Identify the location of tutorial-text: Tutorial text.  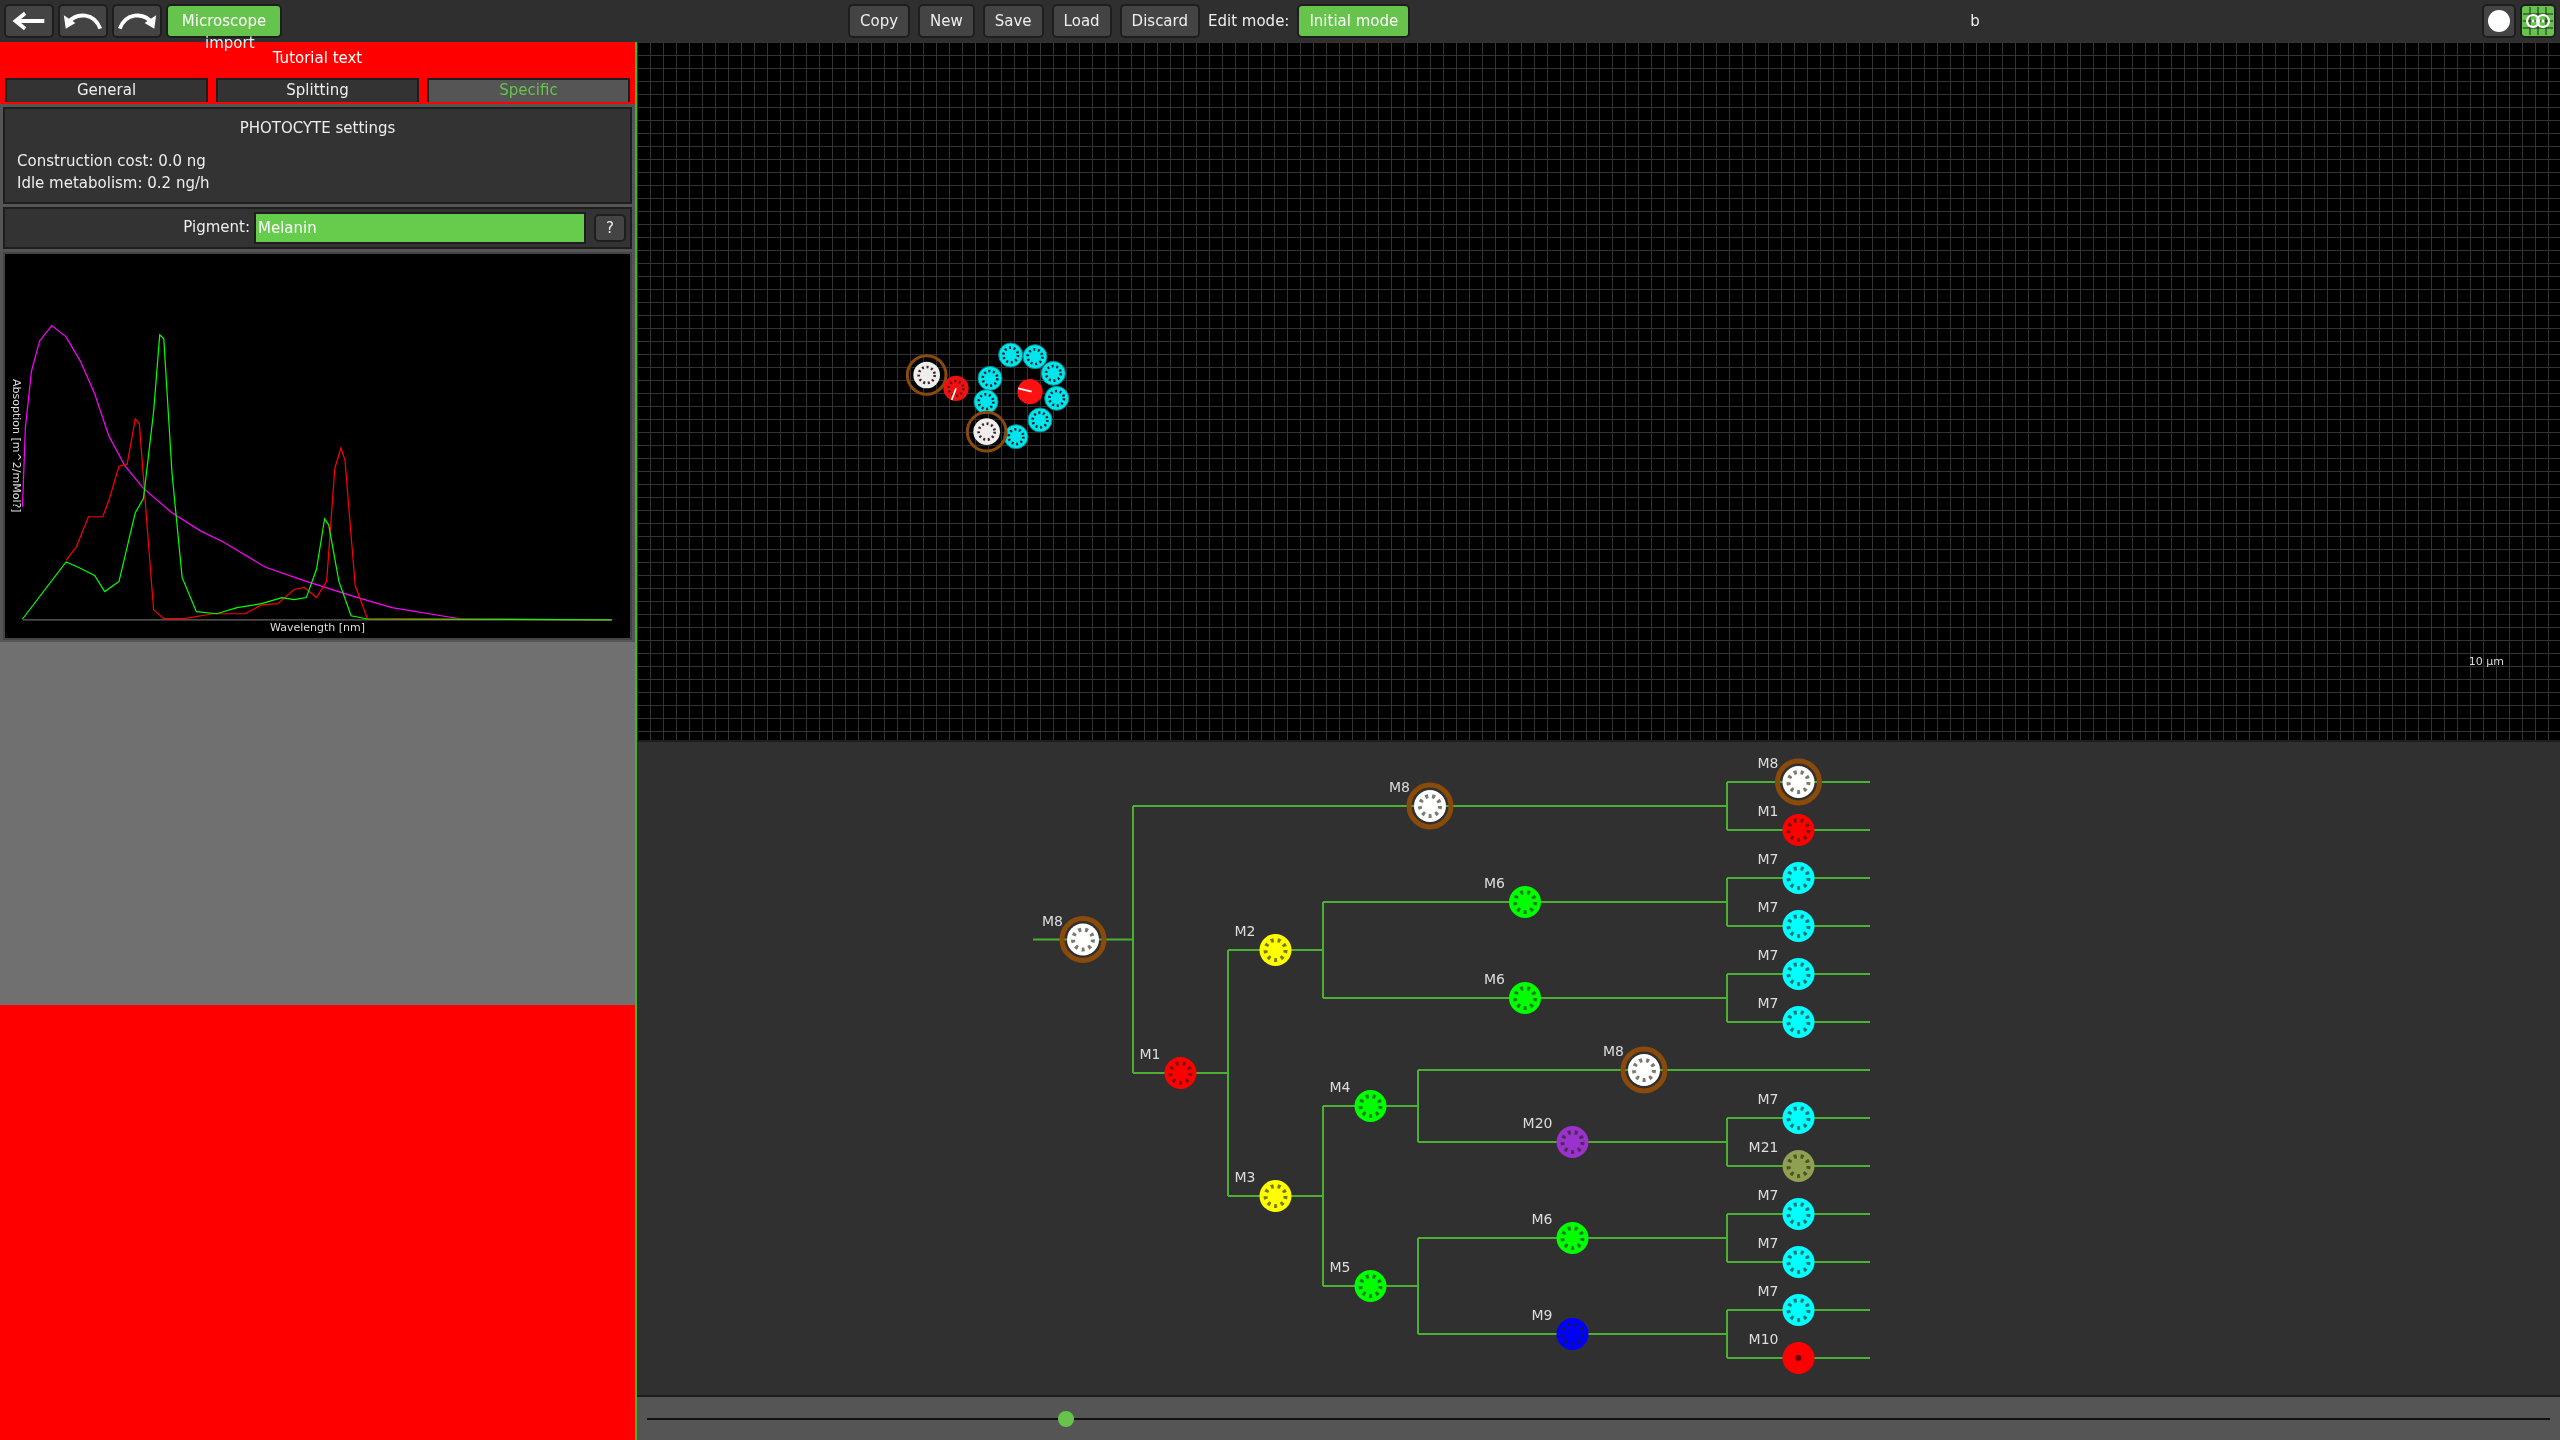
(317, 58).